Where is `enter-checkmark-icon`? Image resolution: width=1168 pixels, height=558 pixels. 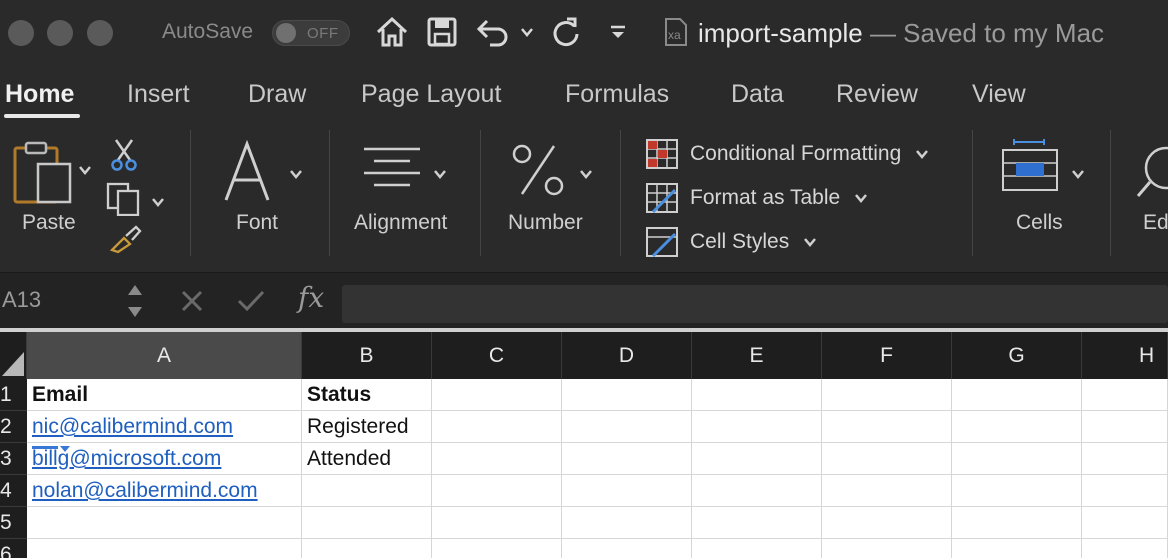 enter-checkmark-icon is located at coordinates (251, 303).